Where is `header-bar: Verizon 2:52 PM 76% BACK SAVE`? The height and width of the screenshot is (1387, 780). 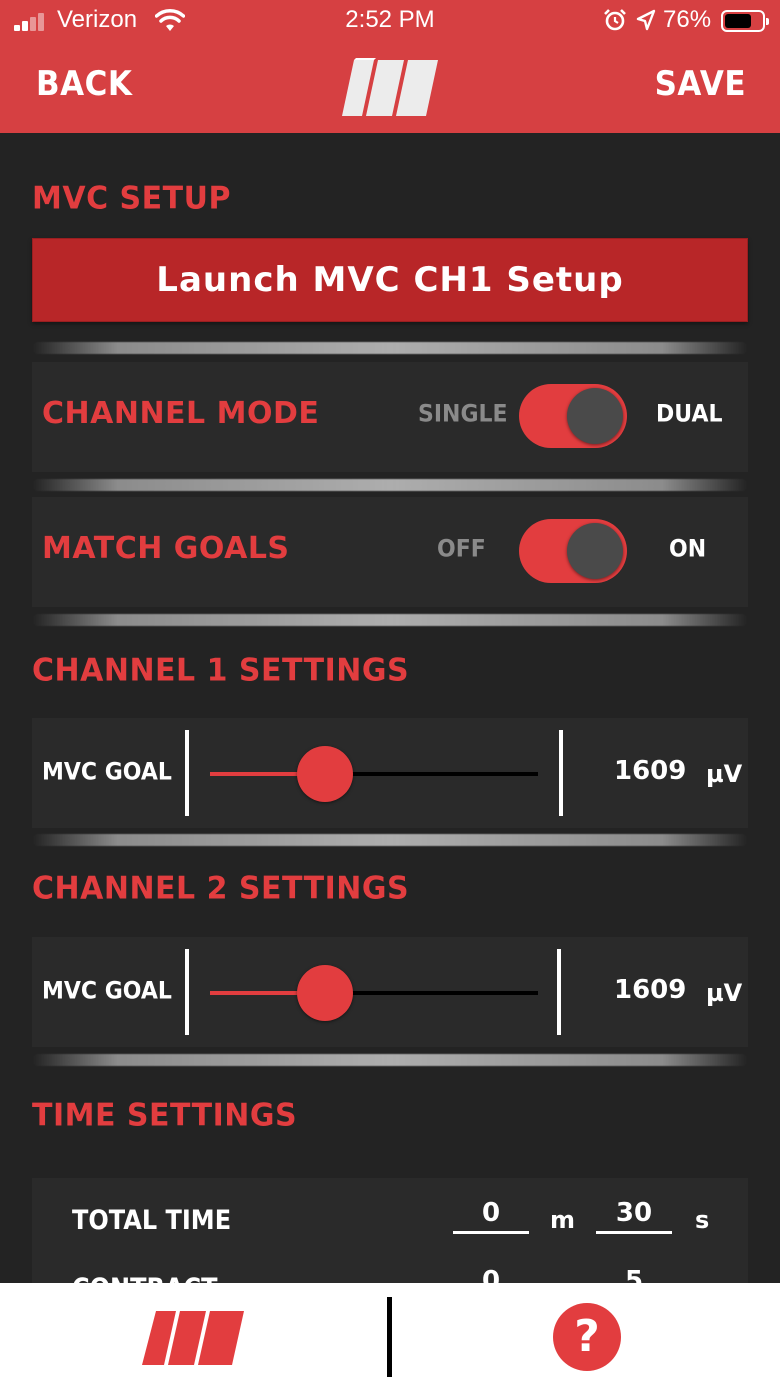 header-bar: Verizon 2:52 PM 76% BACK SAVE is located at coordinates (390, 66).